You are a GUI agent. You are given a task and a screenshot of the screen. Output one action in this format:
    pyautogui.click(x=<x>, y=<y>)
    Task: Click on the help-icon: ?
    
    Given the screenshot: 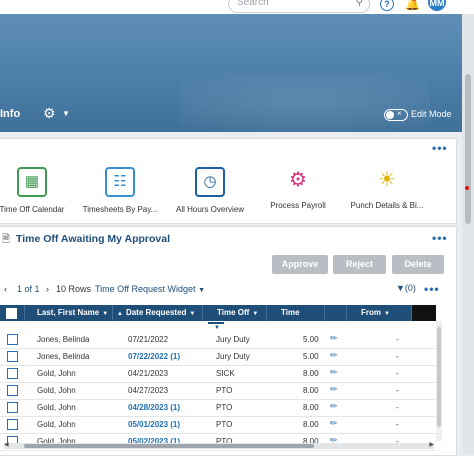 What is the action you would take?
    pyautogui.click(x=387, y=5)
    